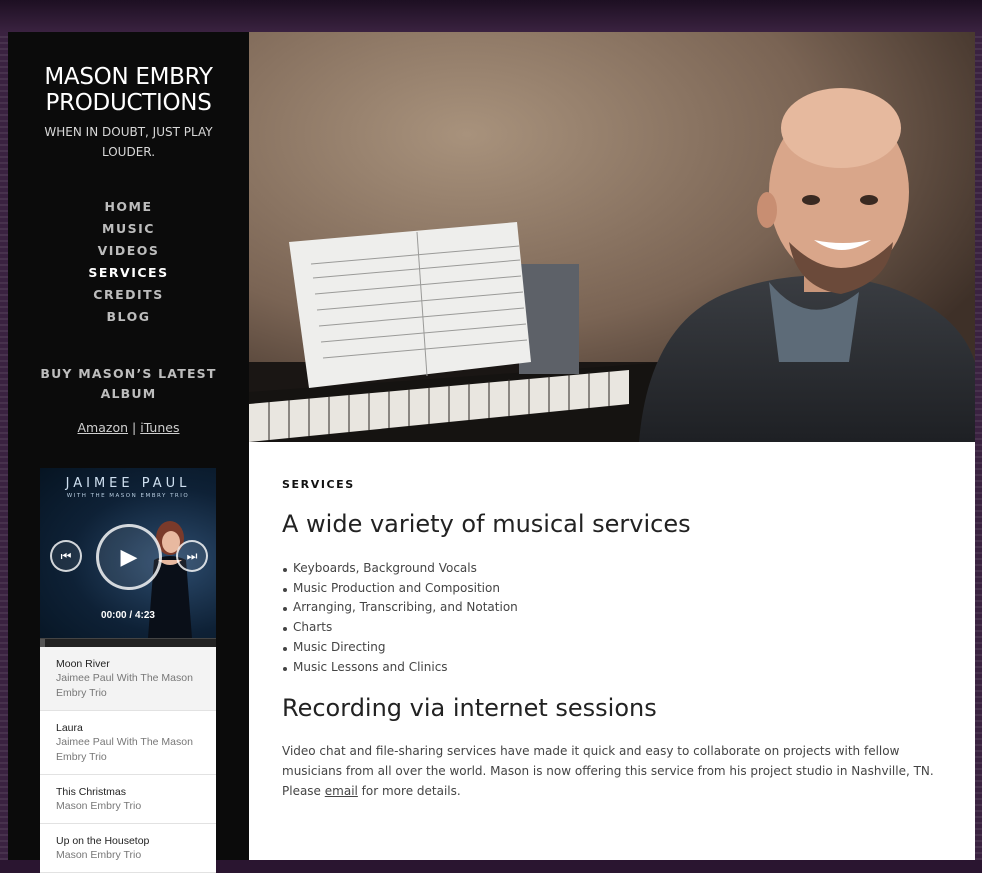  Describe the element at coordinates (128, 142) in the screenshot. I see `site-tagline: WHEN IN DOUBT, JUST PLAY LOUDER.` at that location.